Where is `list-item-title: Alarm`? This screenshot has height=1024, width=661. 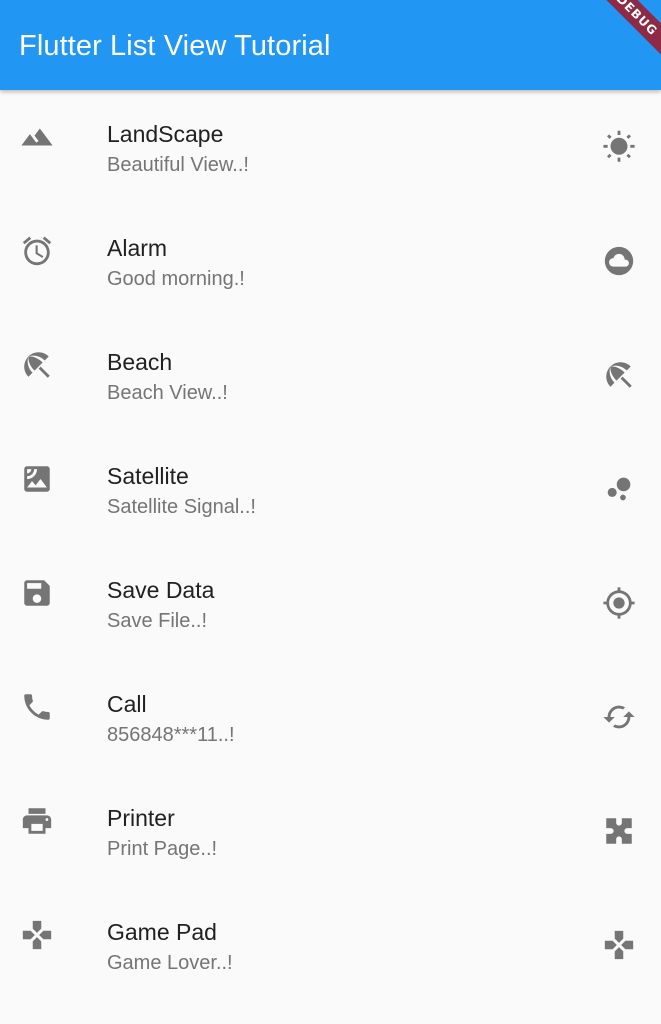
list-item-title: Alarm is located at coordinates (137, 248).